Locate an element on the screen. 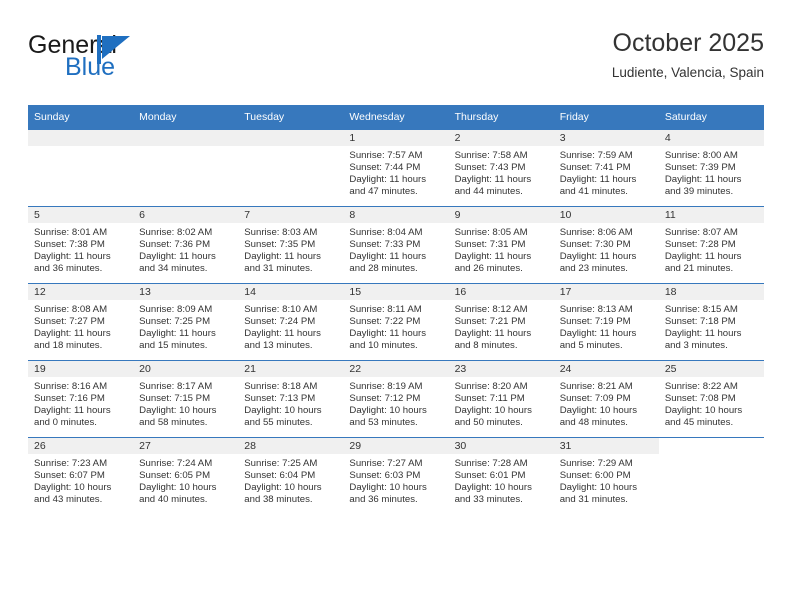  daylight-text-line2: and 0 minutes. is located at coordinates (65, 422).